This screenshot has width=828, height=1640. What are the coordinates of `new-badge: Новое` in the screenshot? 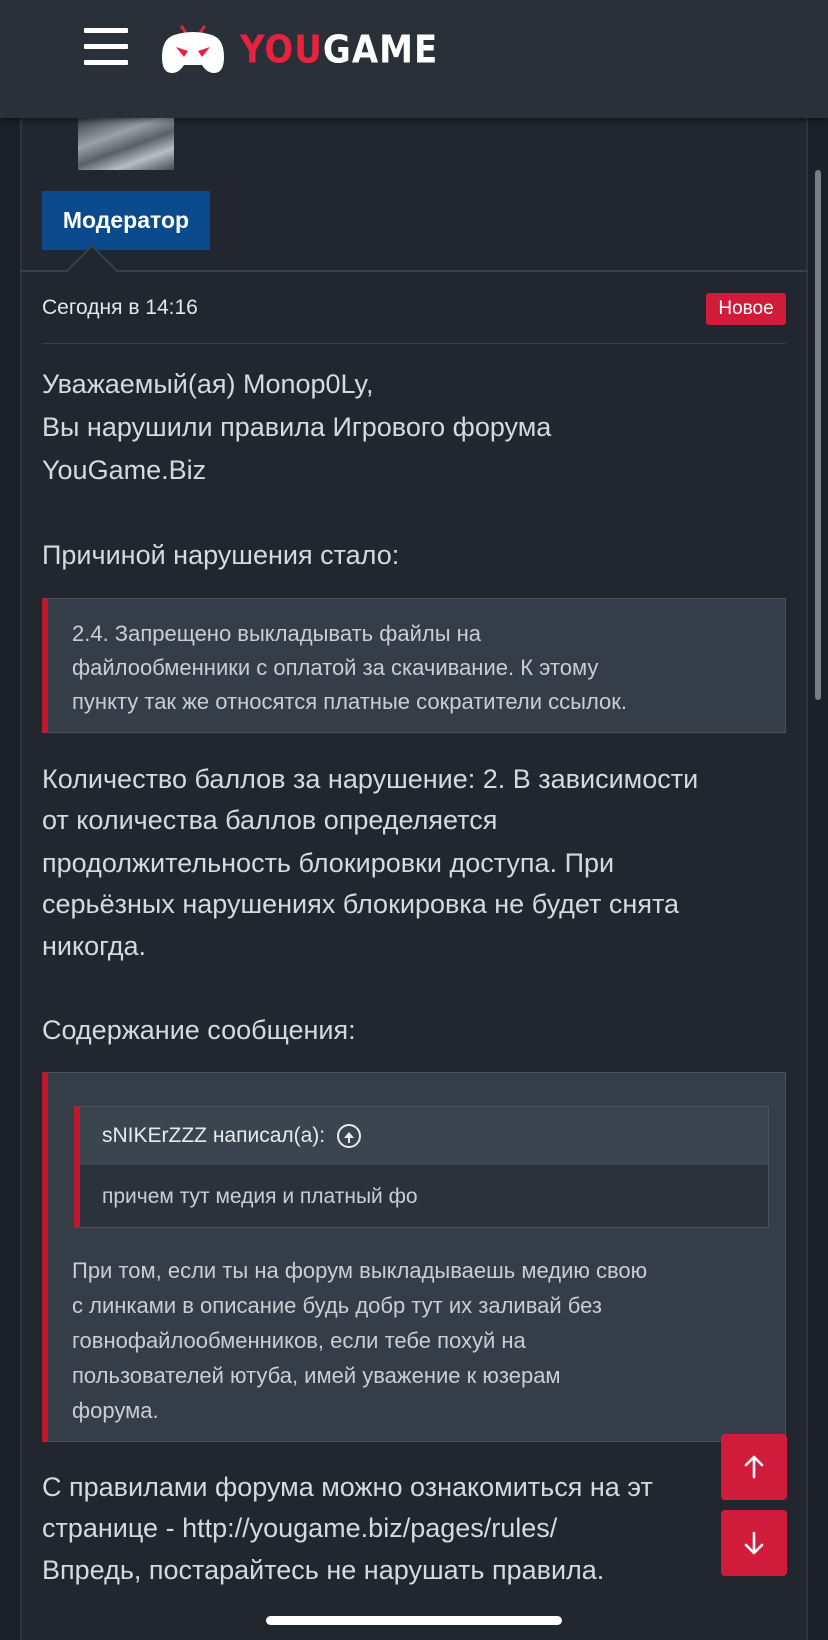 It's located at (746, 309).